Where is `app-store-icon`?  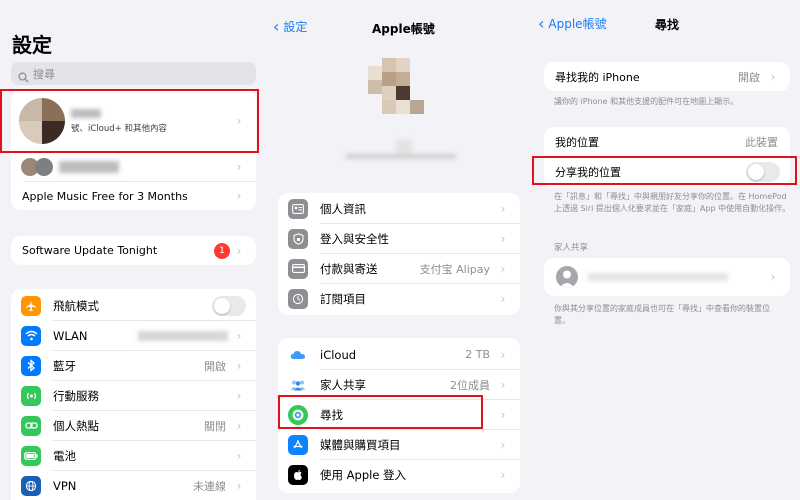 app-store-icon is located at coordinates (298, 444).